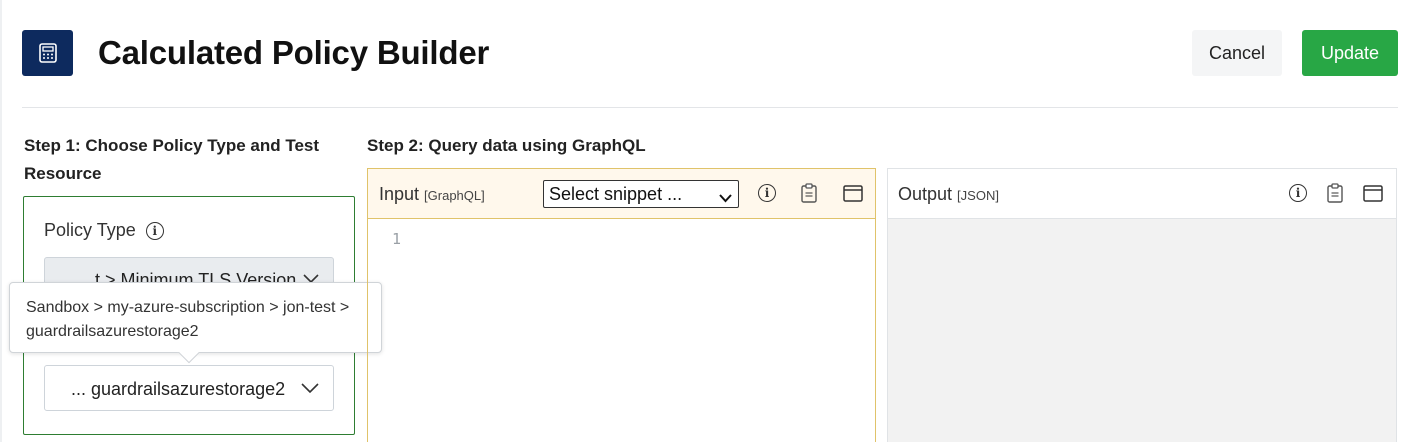 The height and width of the screenshot is (442, 1403). I want to click on input-title: Input, so click(399, 194).